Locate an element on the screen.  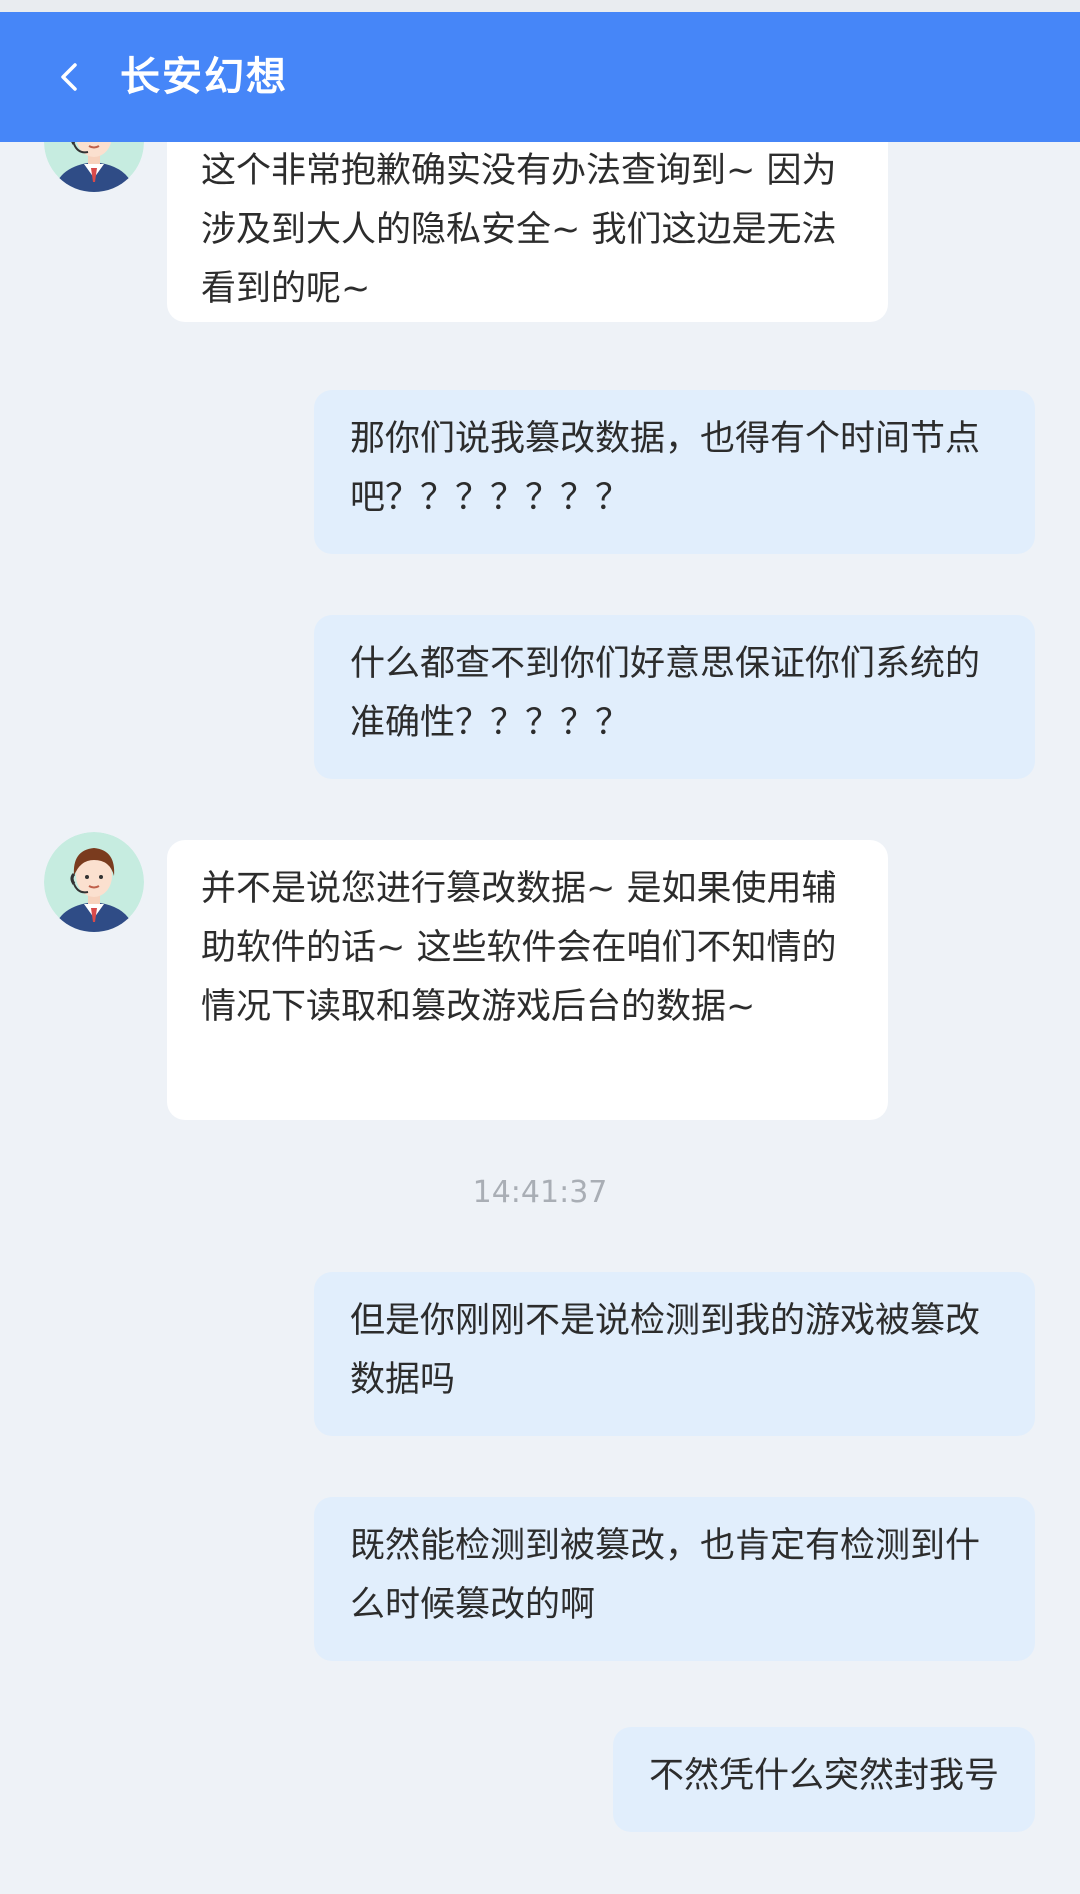
user-message-bubble: 但是你刚刚不是说检测到我的游戏被篡改数据吗 is located at coordinates (674, 1354).